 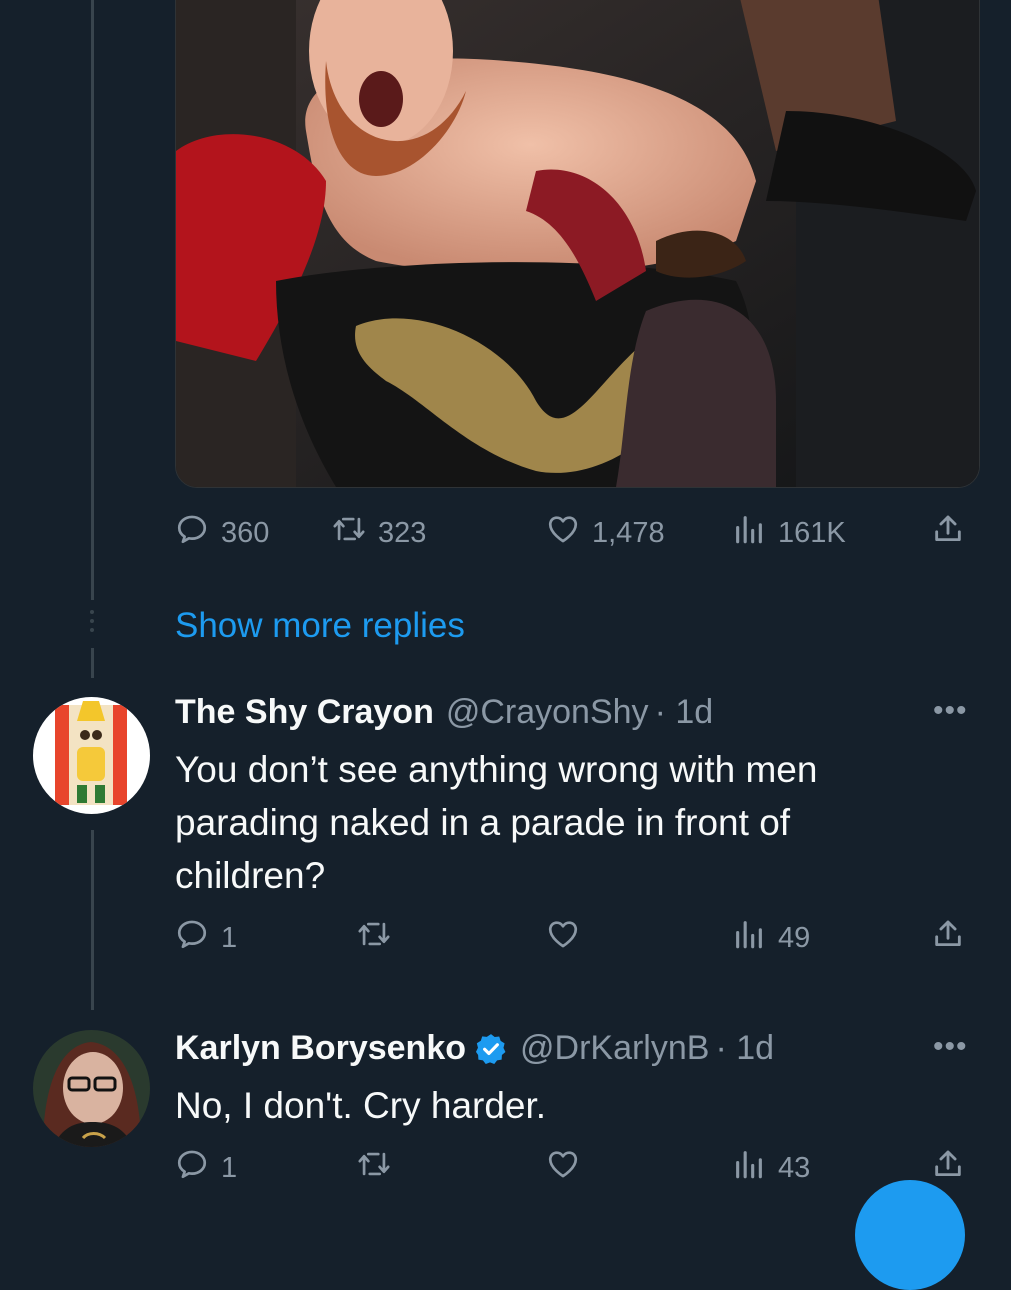 I want to click on reply1-more-button: •••, so click(x=950, y=711).